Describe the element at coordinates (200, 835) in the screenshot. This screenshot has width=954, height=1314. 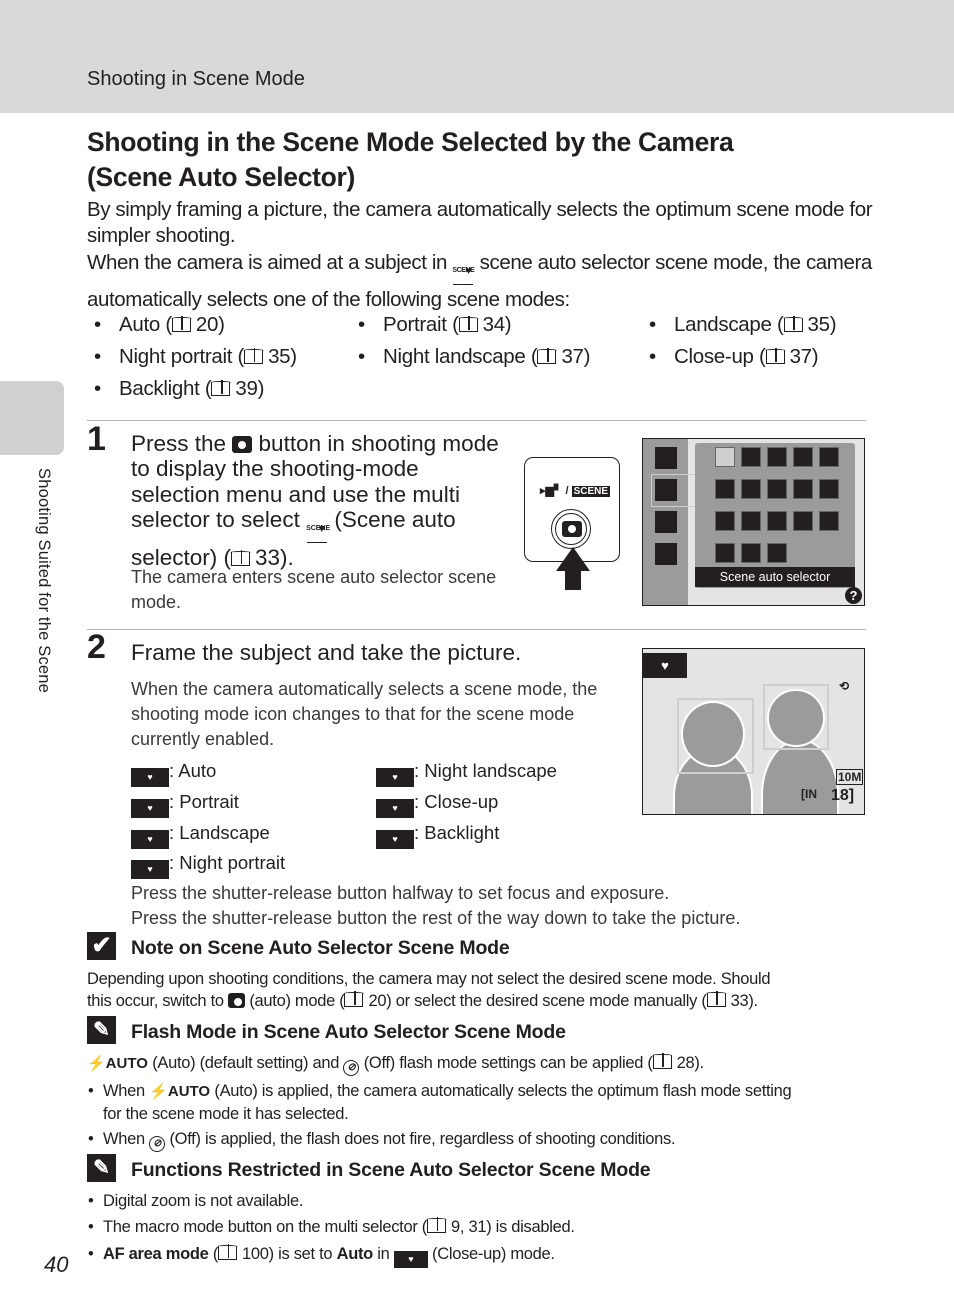
I see `legend-item: ♥: Landscape` at that location.